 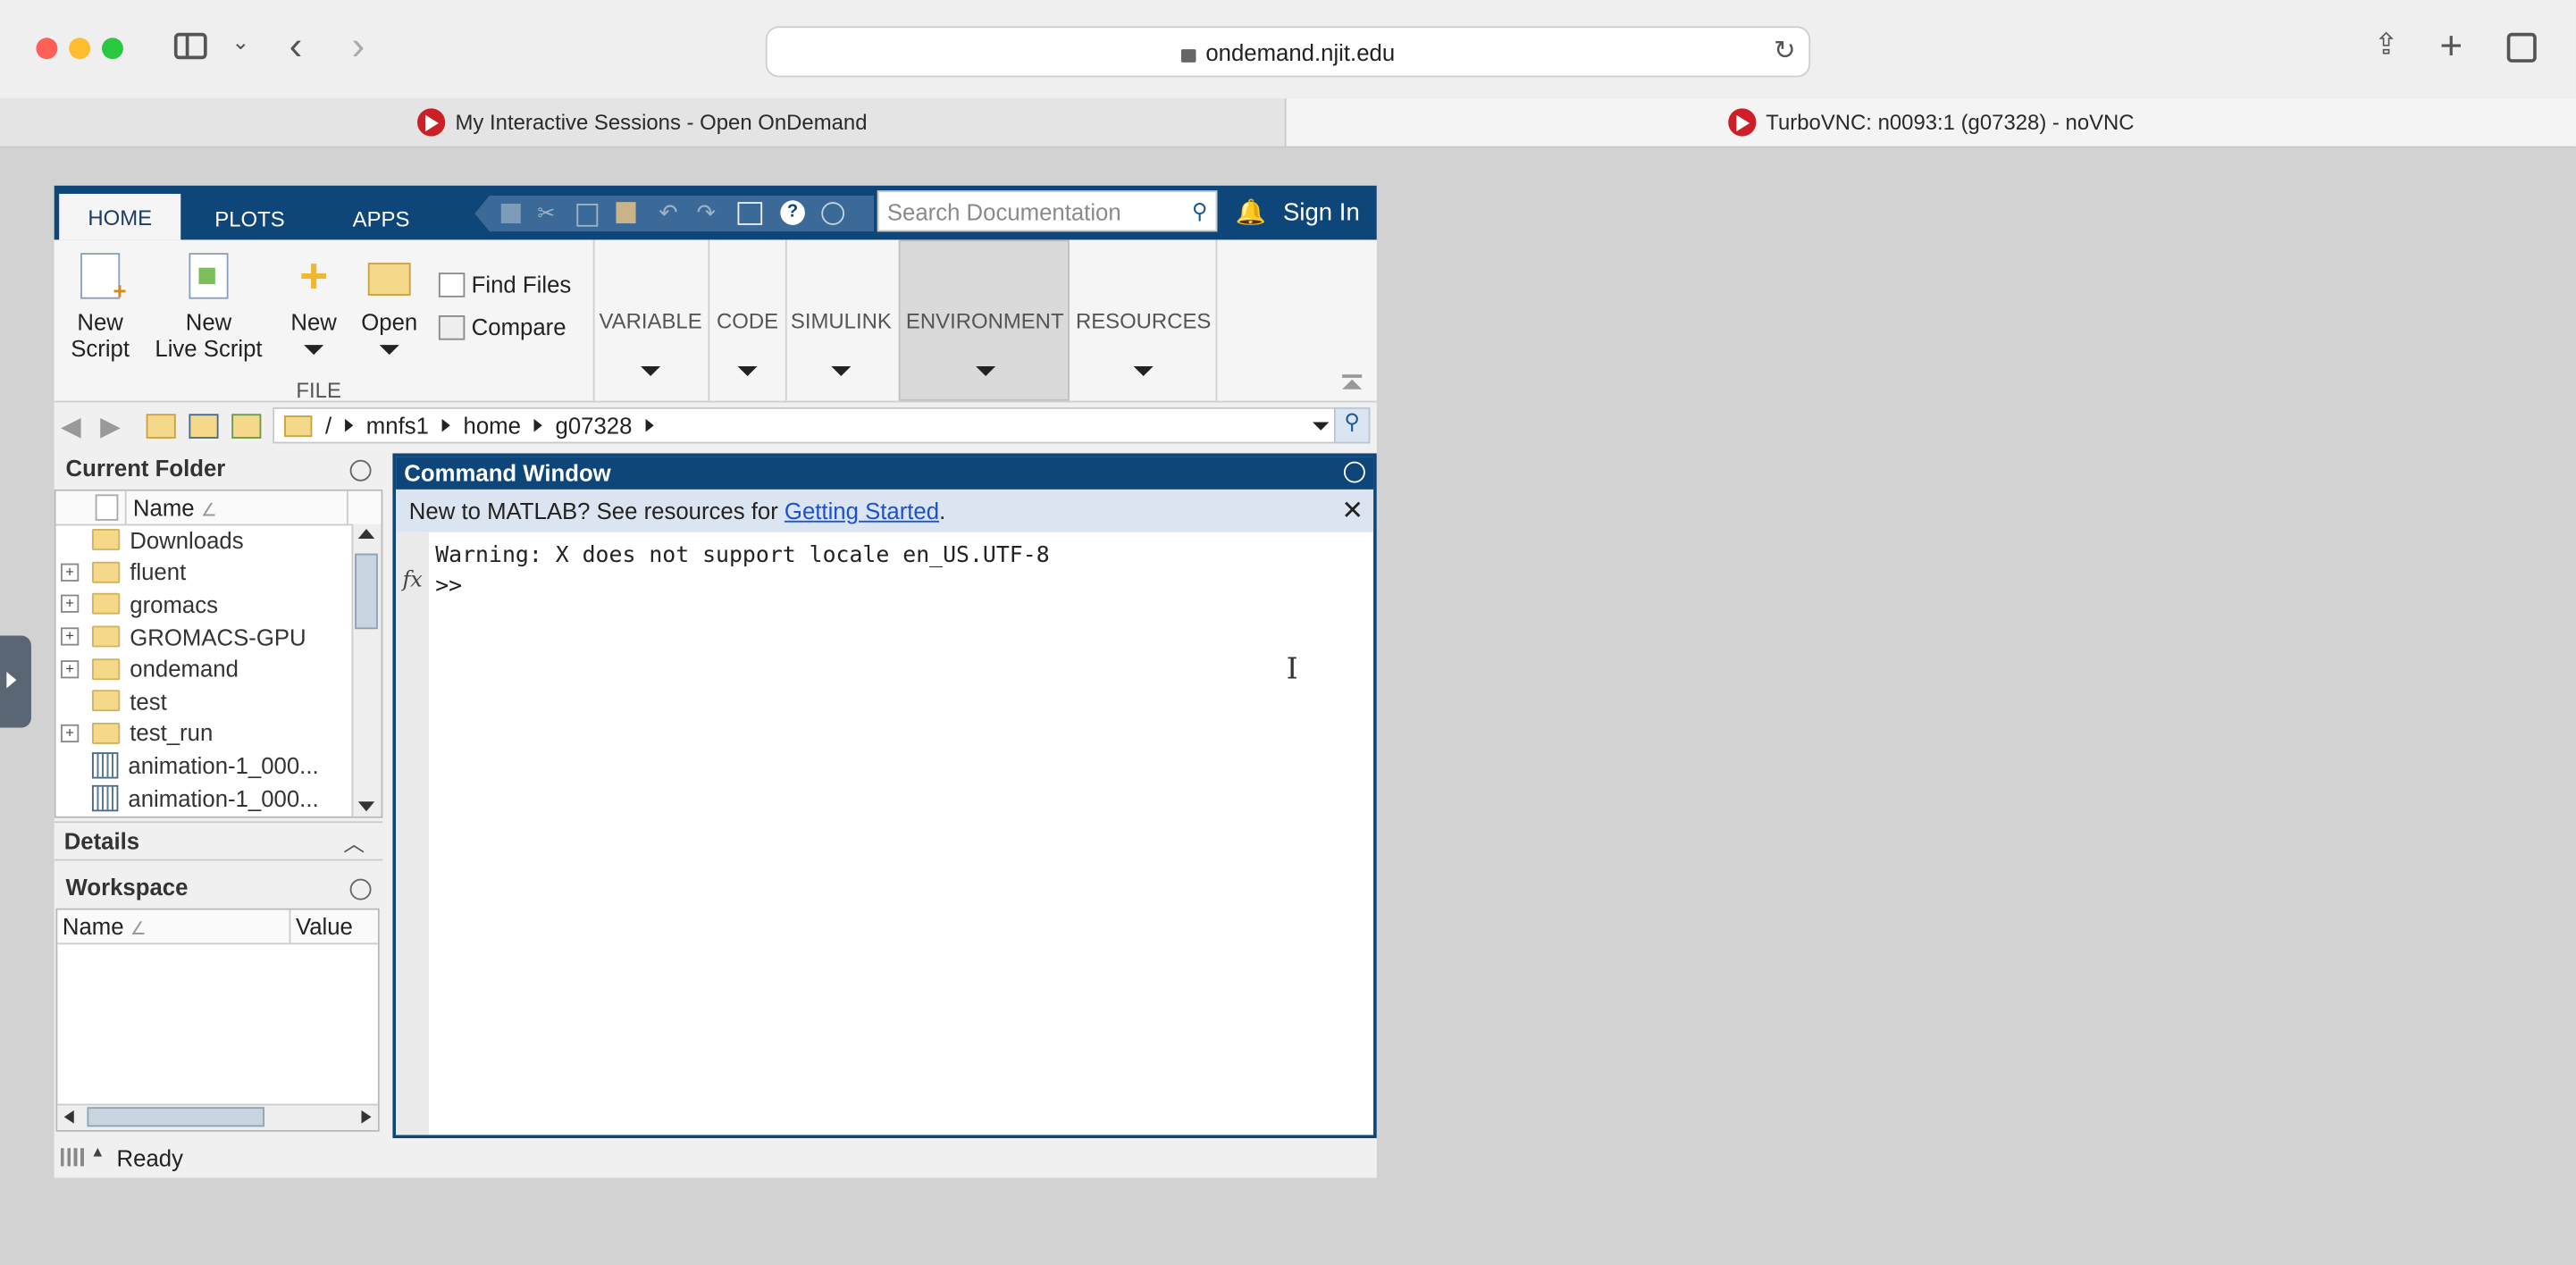 I want to click on value-column-header: Value, so click(x=324, y=926).